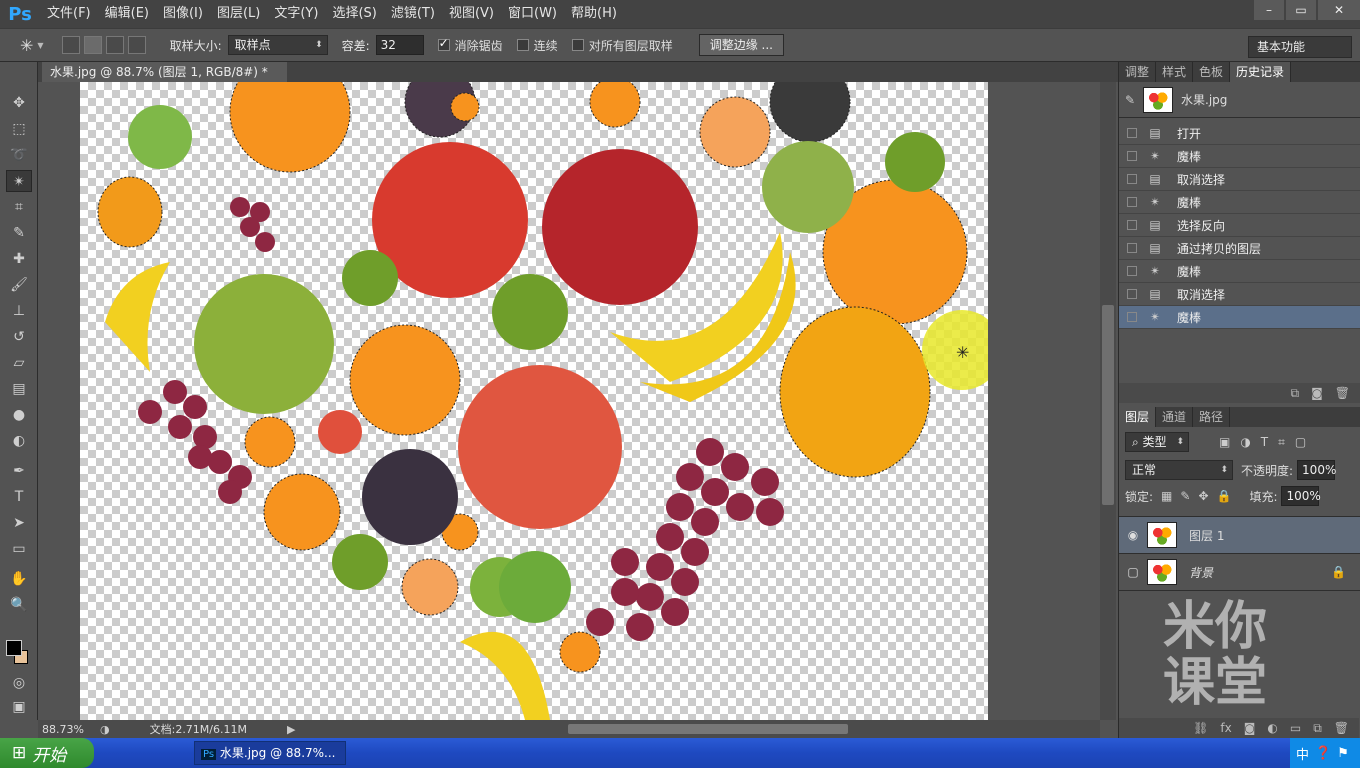 The image size is (1360, 768). Describe the element at coordinates (1239, 572) in the screenshot. I see `layer-row-background: ▢ 背景 🔒` at that location.